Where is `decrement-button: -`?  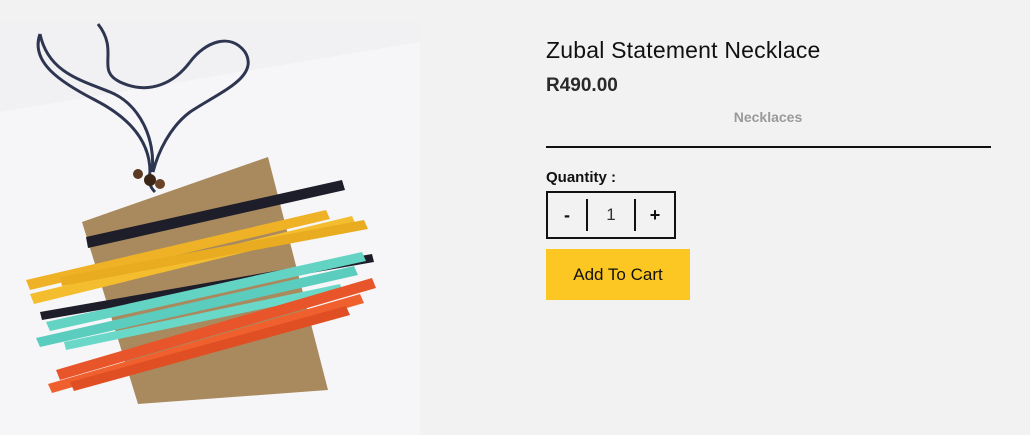 decrement-button: - is located at coordinates (567, 215).